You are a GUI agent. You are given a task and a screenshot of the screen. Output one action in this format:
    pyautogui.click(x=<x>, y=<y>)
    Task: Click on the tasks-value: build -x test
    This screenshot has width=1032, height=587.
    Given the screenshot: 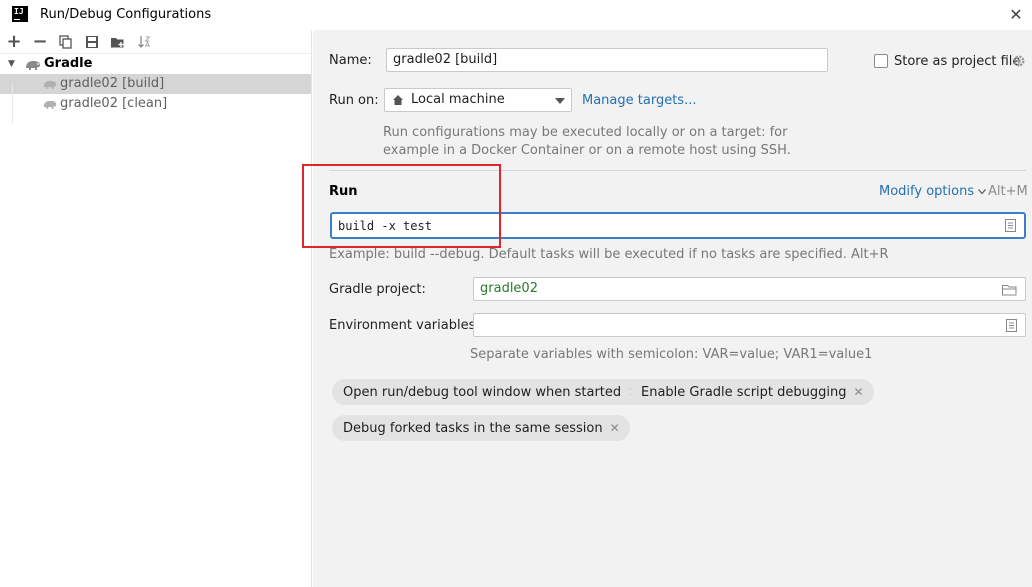 What is the action you would take?
    pyautogui.click(x=385, y=226)
    